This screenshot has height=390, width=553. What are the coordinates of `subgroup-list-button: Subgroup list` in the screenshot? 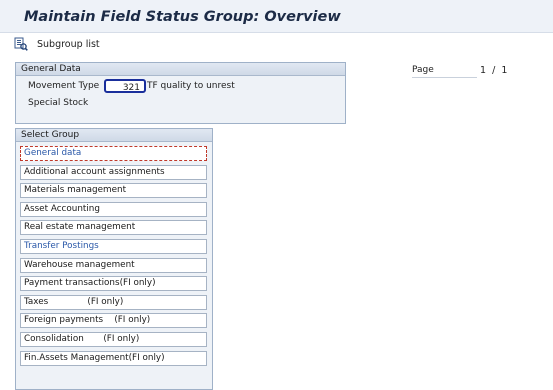 It's located at (57, 44).